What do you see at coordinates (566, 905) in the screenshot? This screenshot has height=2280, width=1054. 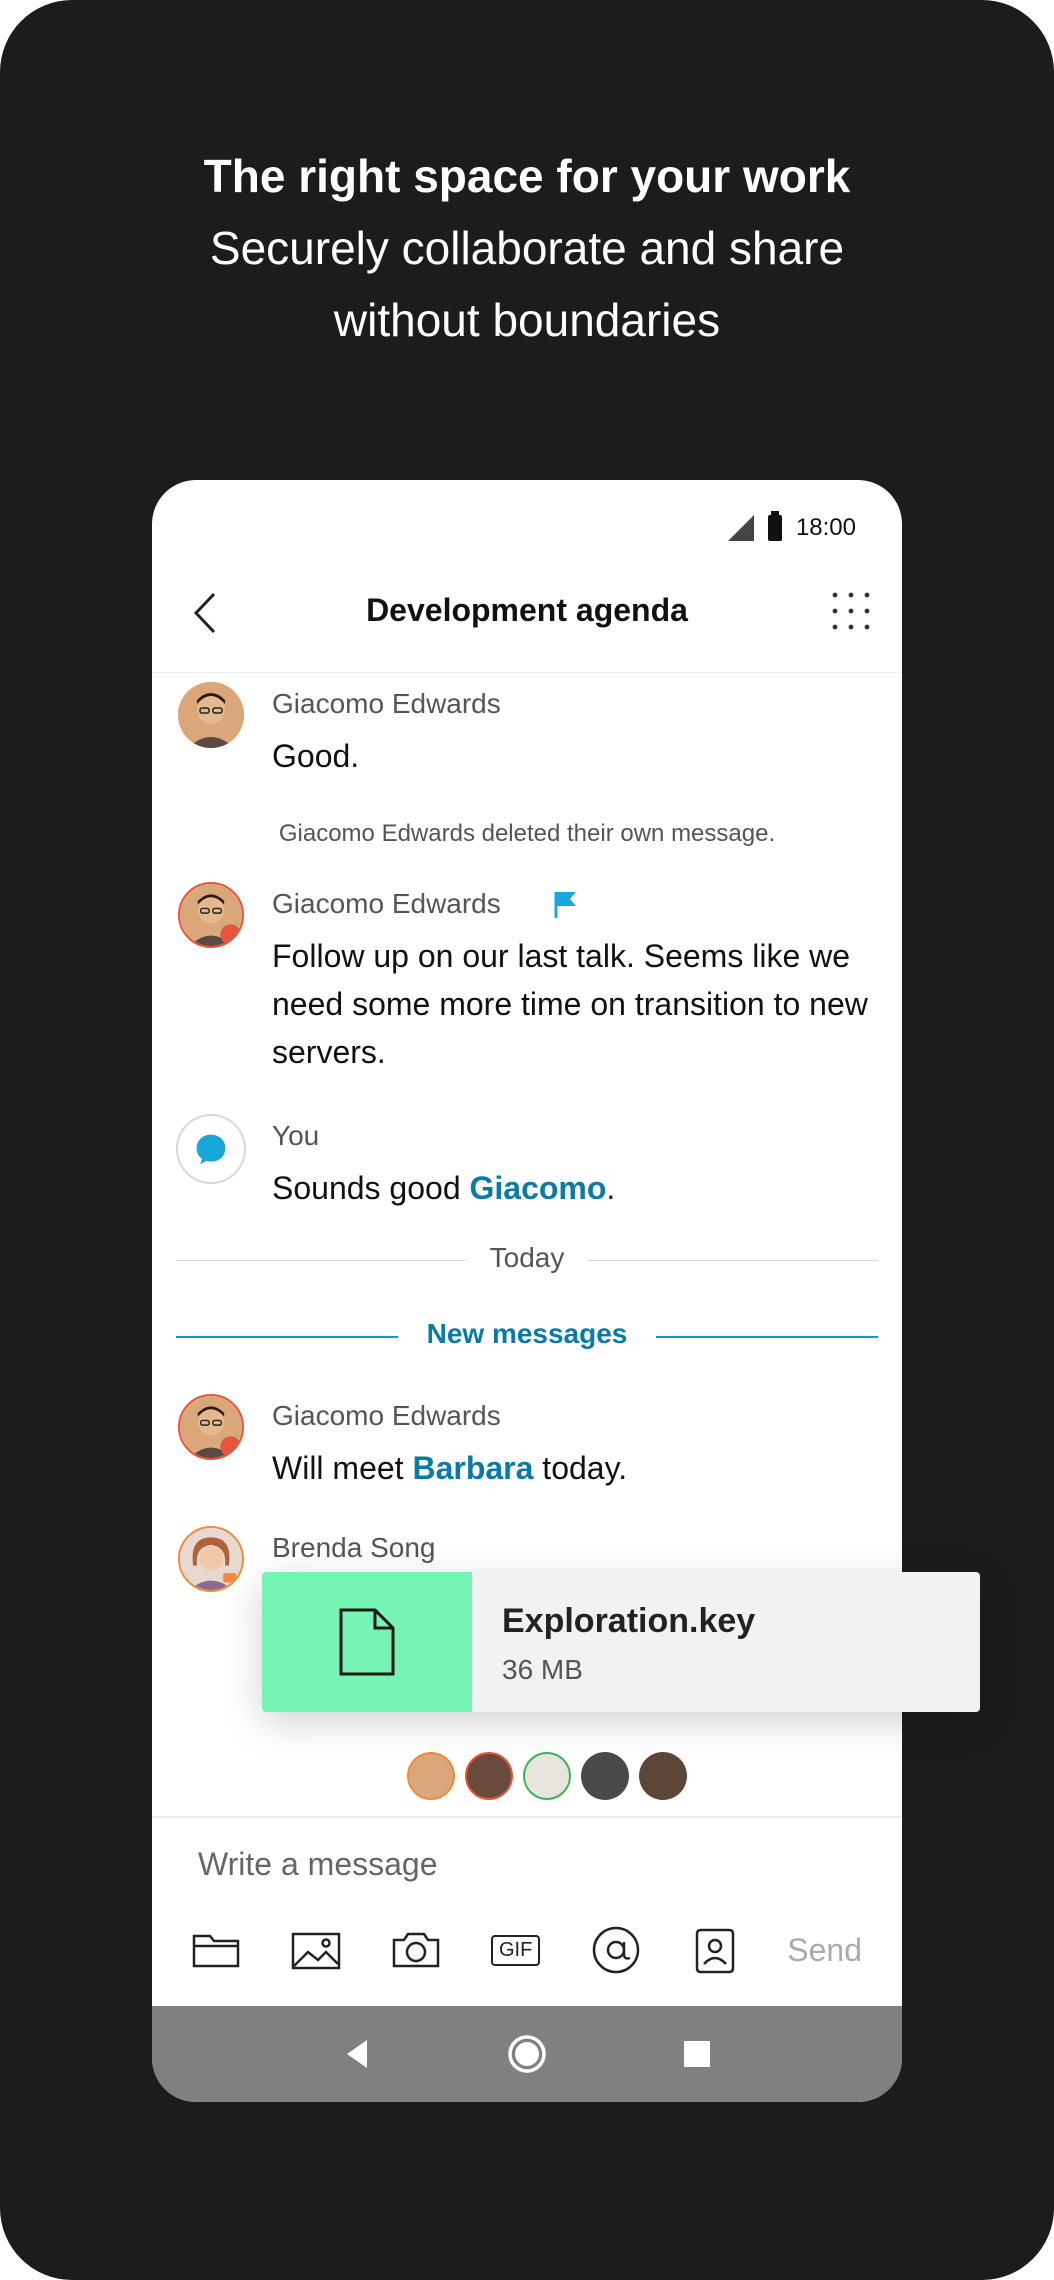 I see `flag-icon` at bounding box center [566, 905].